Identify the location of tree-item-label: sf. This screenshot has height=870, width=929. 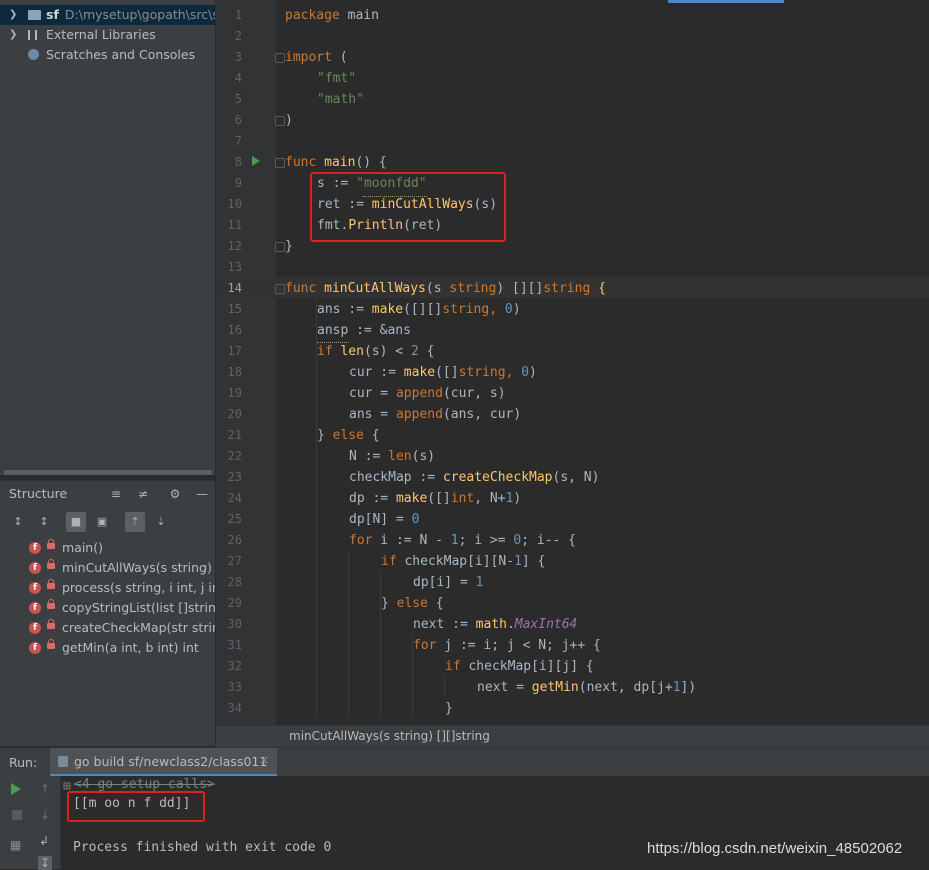
(52, 14).